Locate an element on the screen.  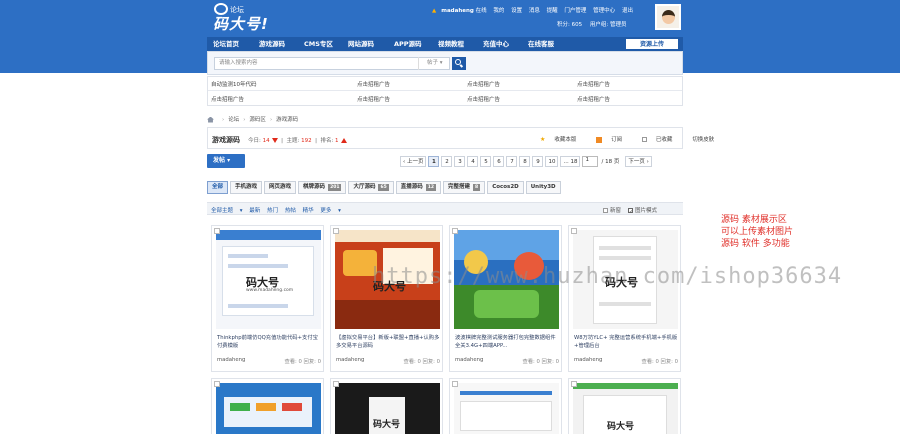
pager-next: 下一页 › is located at coordinates (638, 161).